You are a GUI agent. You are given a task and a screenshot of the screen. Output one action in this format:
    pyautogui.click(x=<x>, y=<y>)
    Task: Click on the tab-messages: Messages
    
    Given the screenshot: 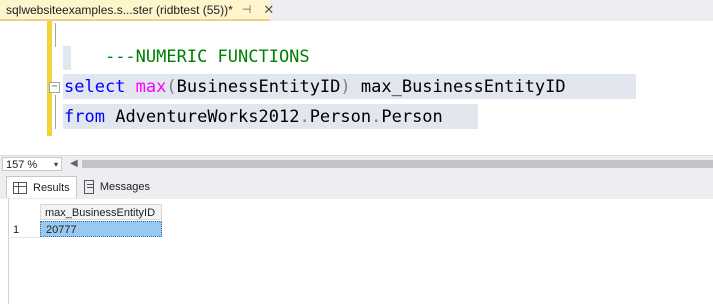 What is the action you would take?
    pyautogui.click(x=117, y=187)
    